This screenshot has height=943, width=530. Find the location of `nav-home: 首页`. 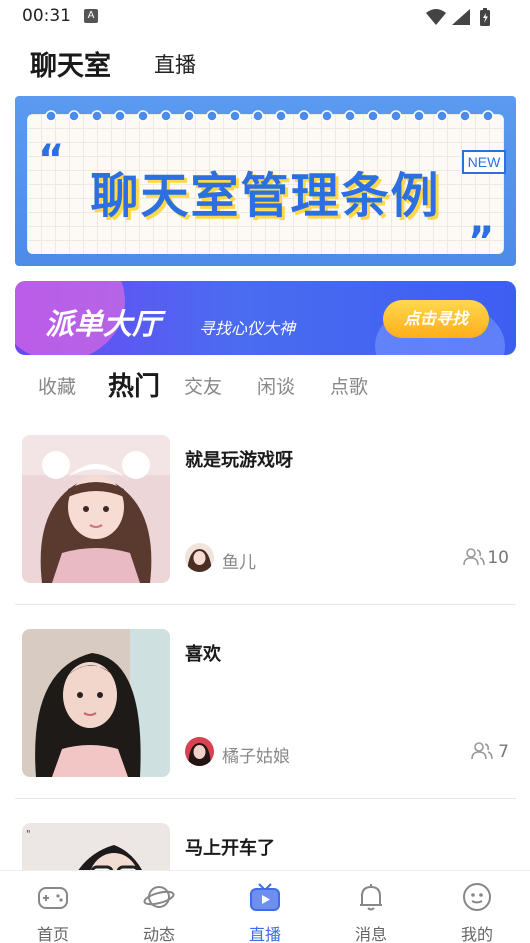

nav-home: 首页 is located at coordinates (53, 911).